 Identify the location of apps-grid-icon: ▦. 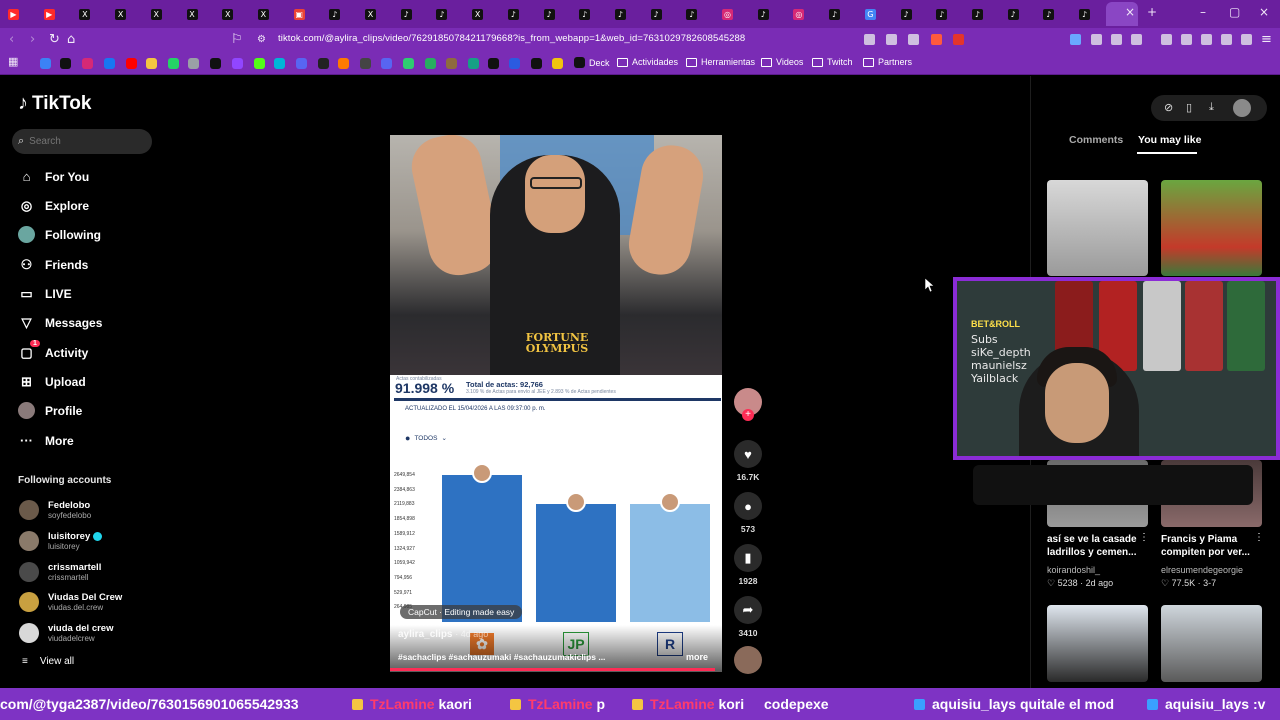
(13, 61).